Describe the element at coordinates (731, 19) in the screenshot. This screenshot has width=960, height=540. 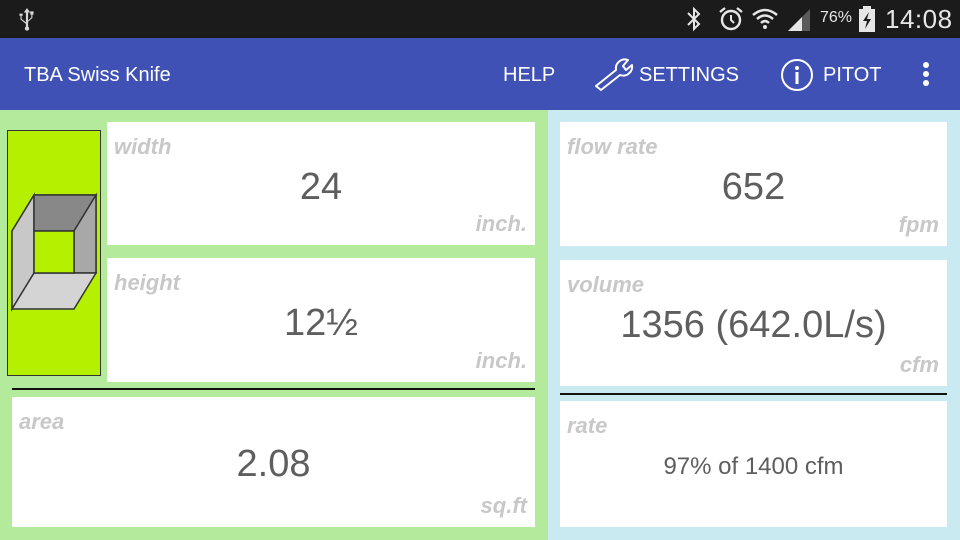
I see `alarm-icon` at that location.